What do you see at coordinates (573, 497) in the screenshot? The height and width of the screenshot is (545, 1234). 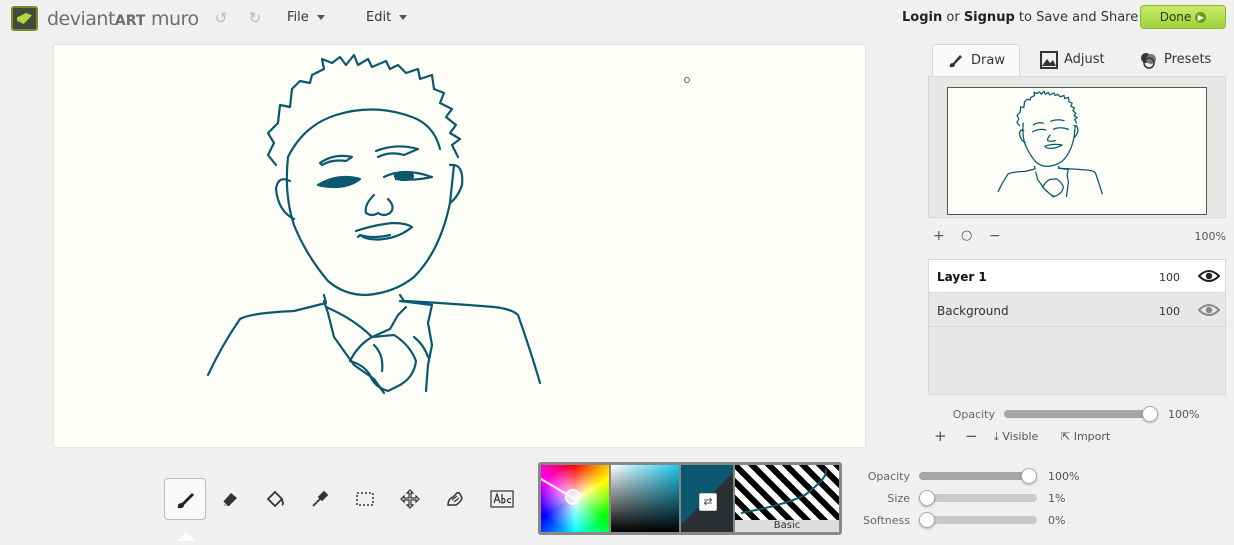 I see `hue-handle` at bounding box center [573, 497].